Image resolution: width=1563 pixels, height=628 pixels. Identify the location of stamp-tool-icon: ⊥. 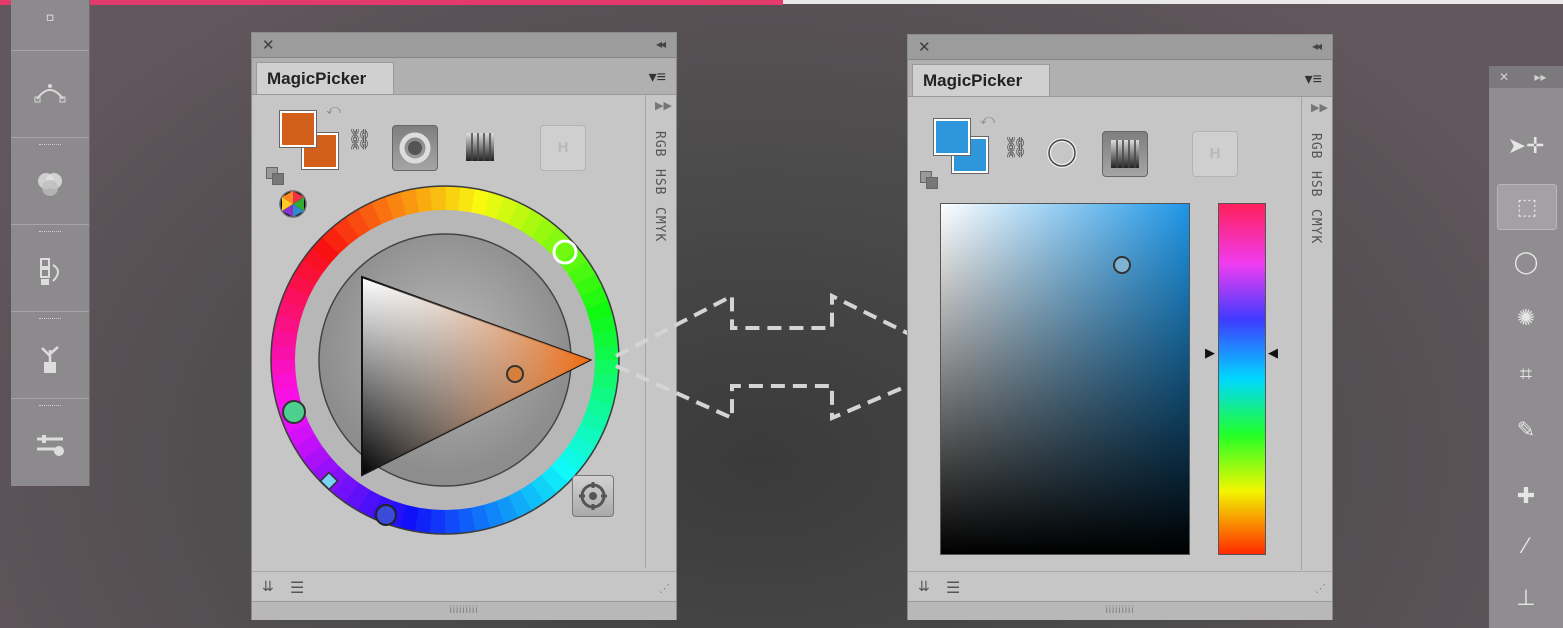
(1526, 598).